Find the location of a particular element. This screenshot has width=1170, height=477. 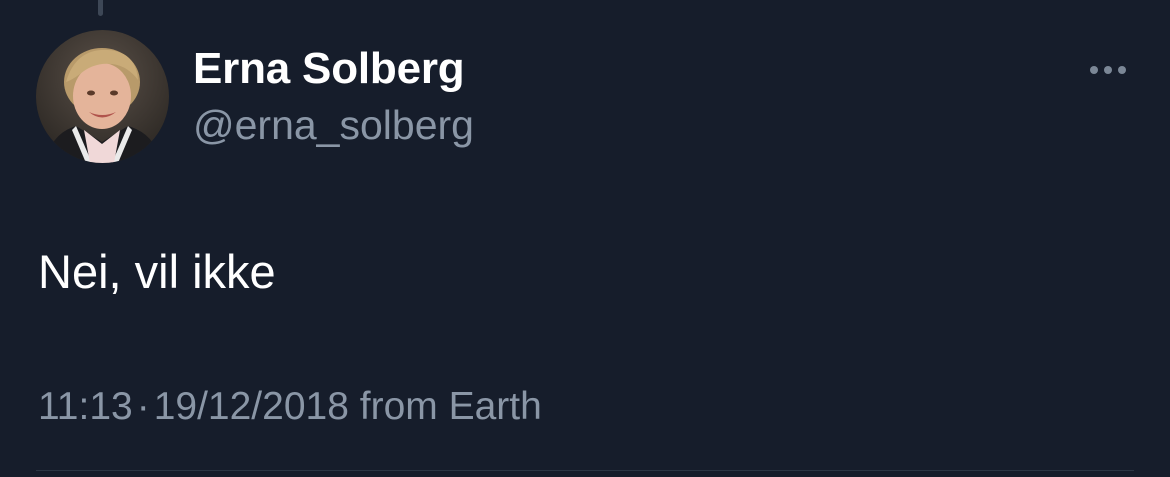

tweet-meta: 11:13 · 19/12/2018 from Earth is located at coordinates (290, 407).